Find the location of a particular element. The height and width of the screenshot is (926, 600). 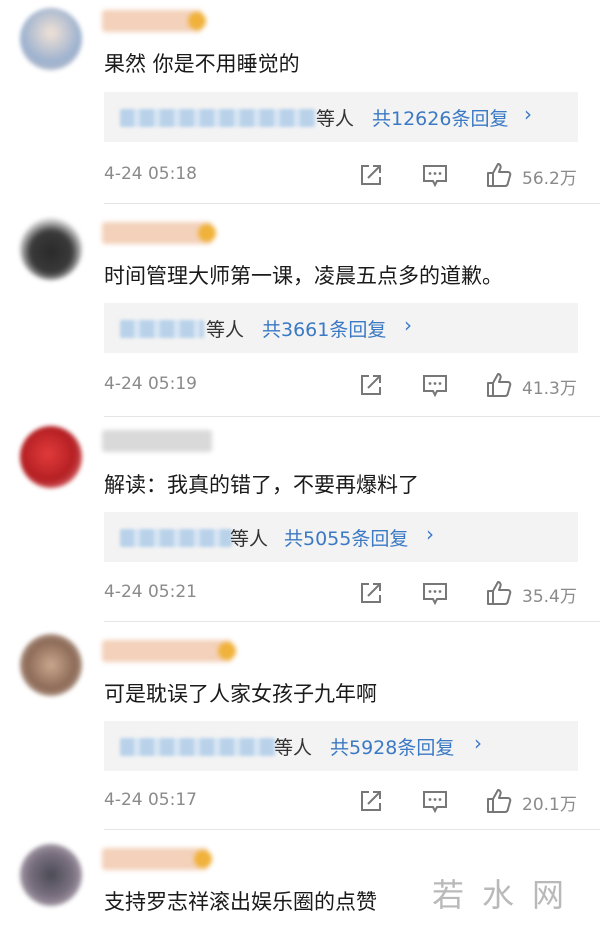

timestamp: 4-24 05:17 is located at coordinates (150, 800).